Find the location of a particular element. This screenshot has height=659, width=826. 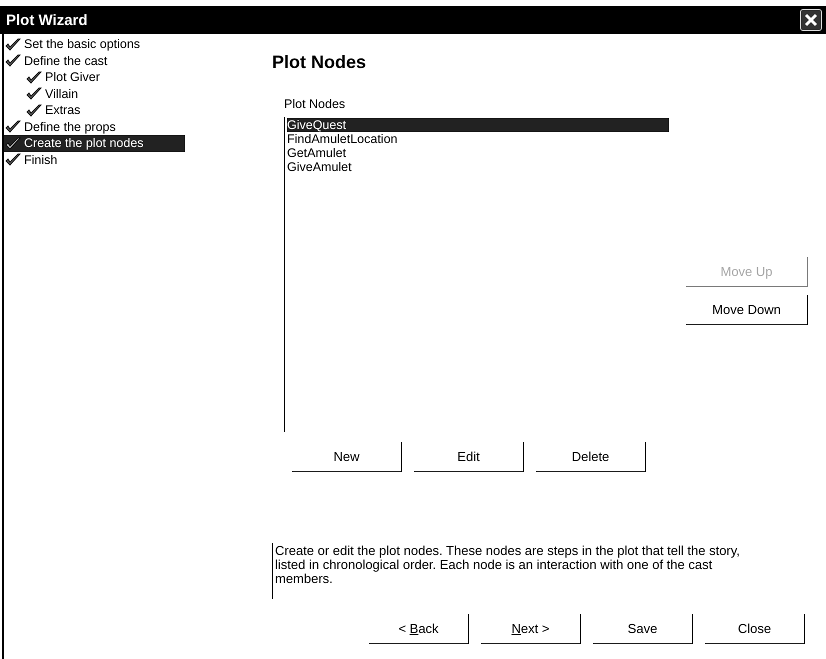

delete-button: Delete is located at coordinates (591, 457).